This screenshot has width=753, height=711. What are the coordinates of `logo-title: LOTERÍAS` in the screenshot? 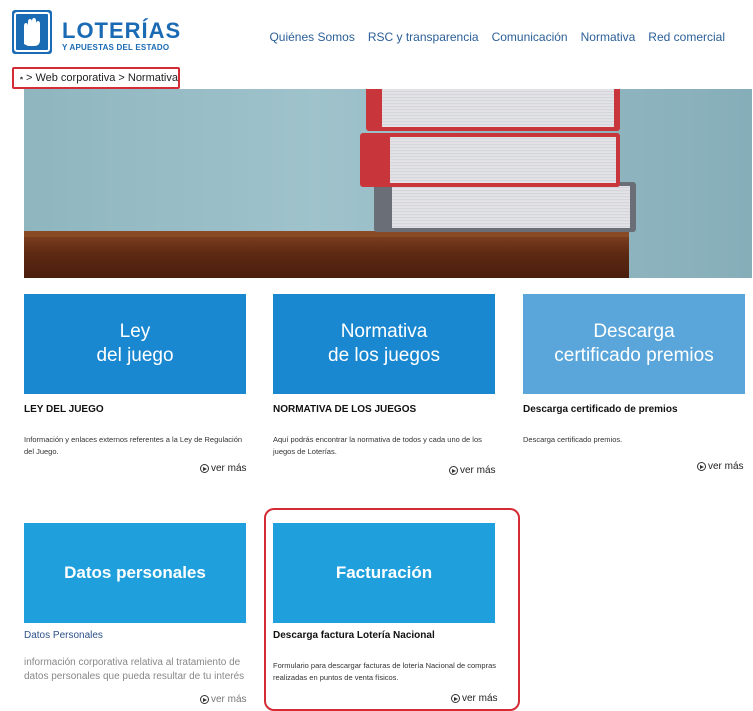 It's located at (122, 30).